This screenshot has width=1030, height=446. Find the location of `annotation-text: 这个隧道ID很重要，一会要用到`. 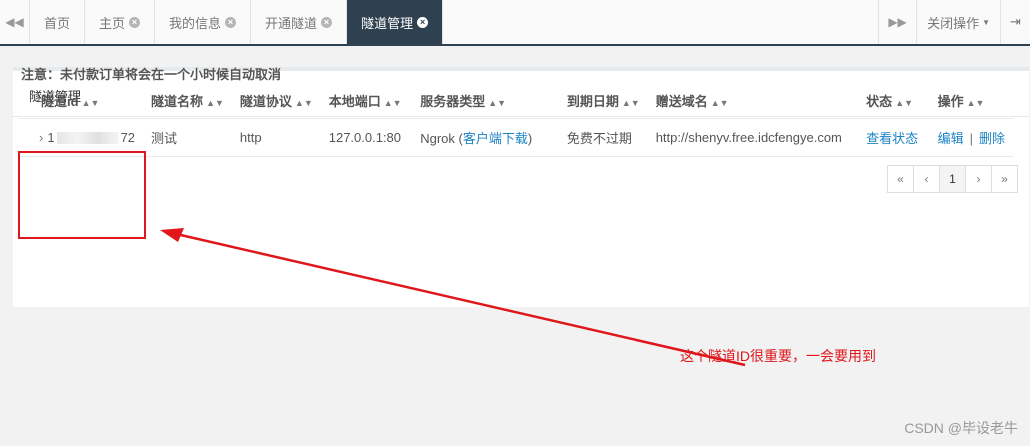

annotation-text: 这个隧道ID很重要，一会要用到 is located at coordinates (778, 356).